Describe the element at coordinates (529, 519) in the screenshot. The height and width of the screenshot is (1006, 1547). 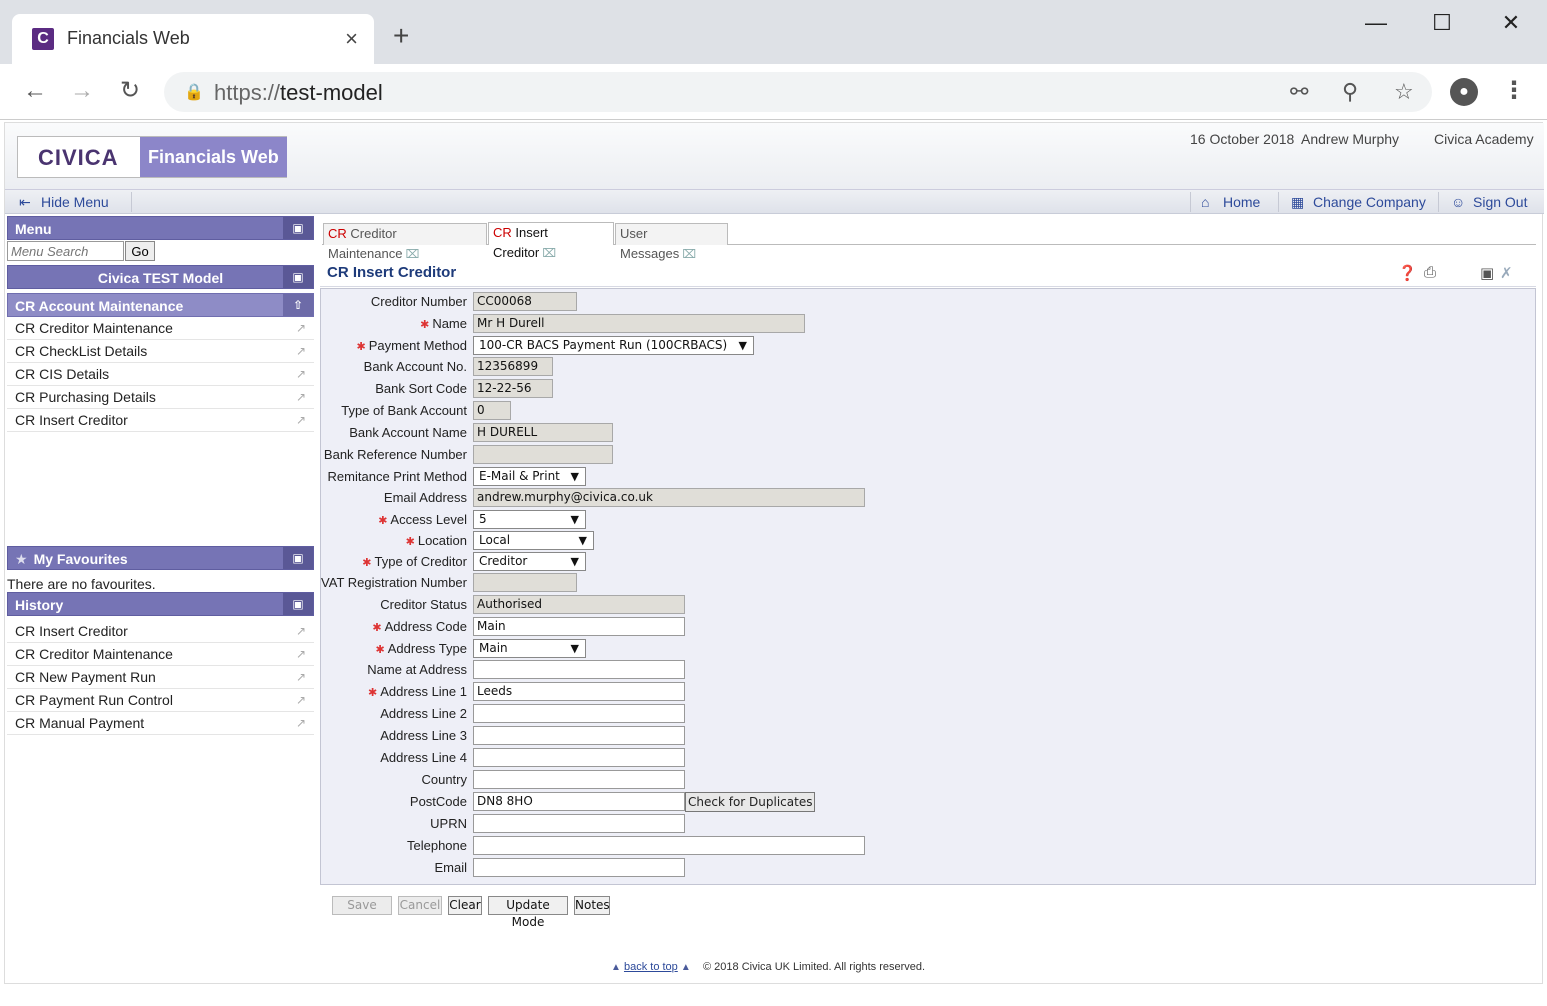
I see `access-level-select: 5 ▼` at that location.